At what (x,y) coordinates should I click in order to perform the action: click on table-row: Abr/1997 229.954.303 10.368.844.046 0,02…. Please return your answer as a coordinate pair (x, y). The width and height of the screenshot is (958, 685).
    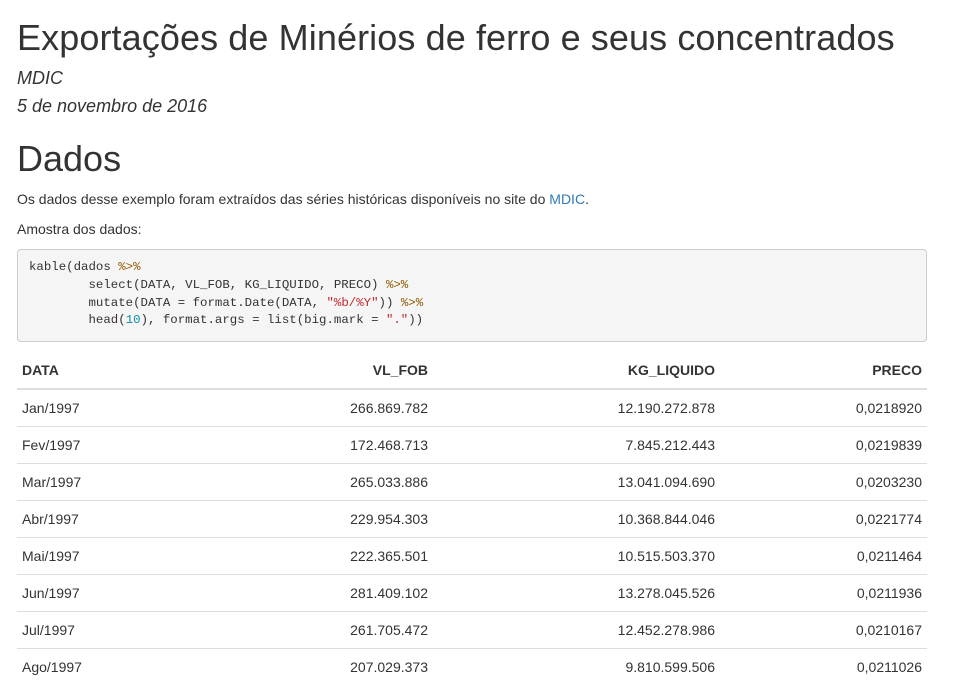
    Looking at the image, I should click on (472, 518).